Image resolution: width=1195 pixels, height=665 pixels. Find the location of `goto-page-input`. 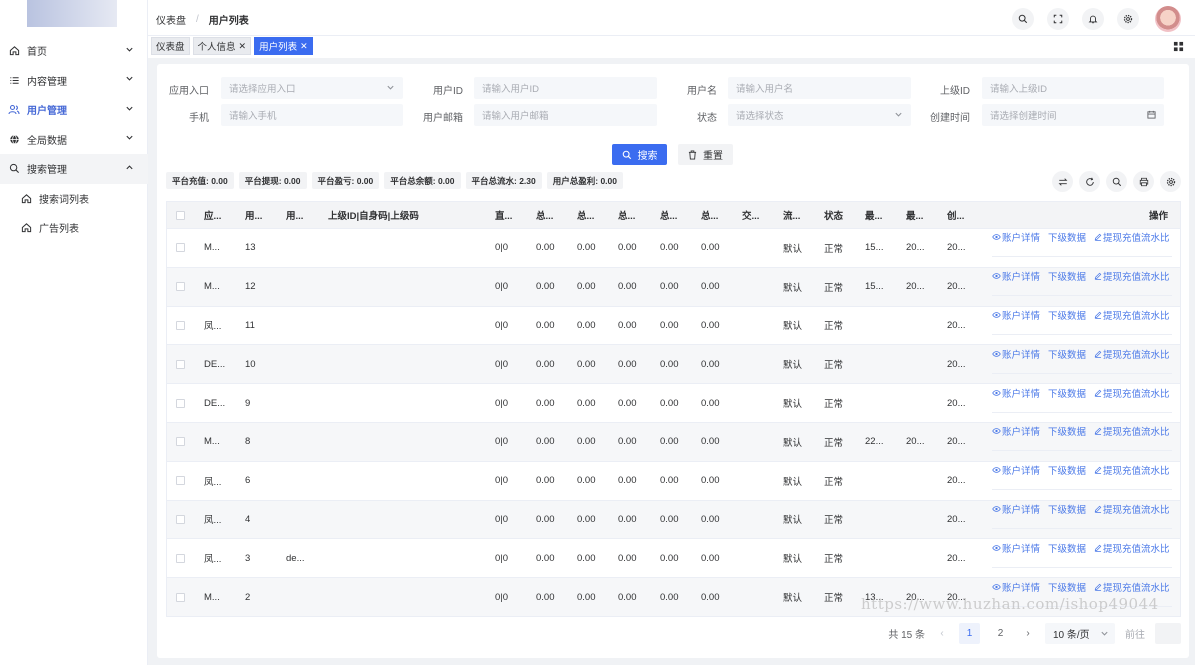

goto-page-input is located at coordinates (1168, 633).